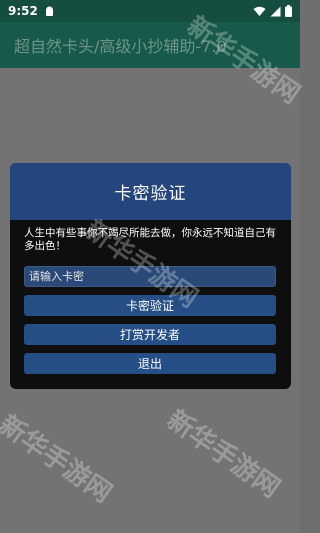 The height and width of the screenshot is (533, 320). Describe the element at coordinates (150, 305) in the screenshot. I see `verify-button: 卡密验证` at that location.